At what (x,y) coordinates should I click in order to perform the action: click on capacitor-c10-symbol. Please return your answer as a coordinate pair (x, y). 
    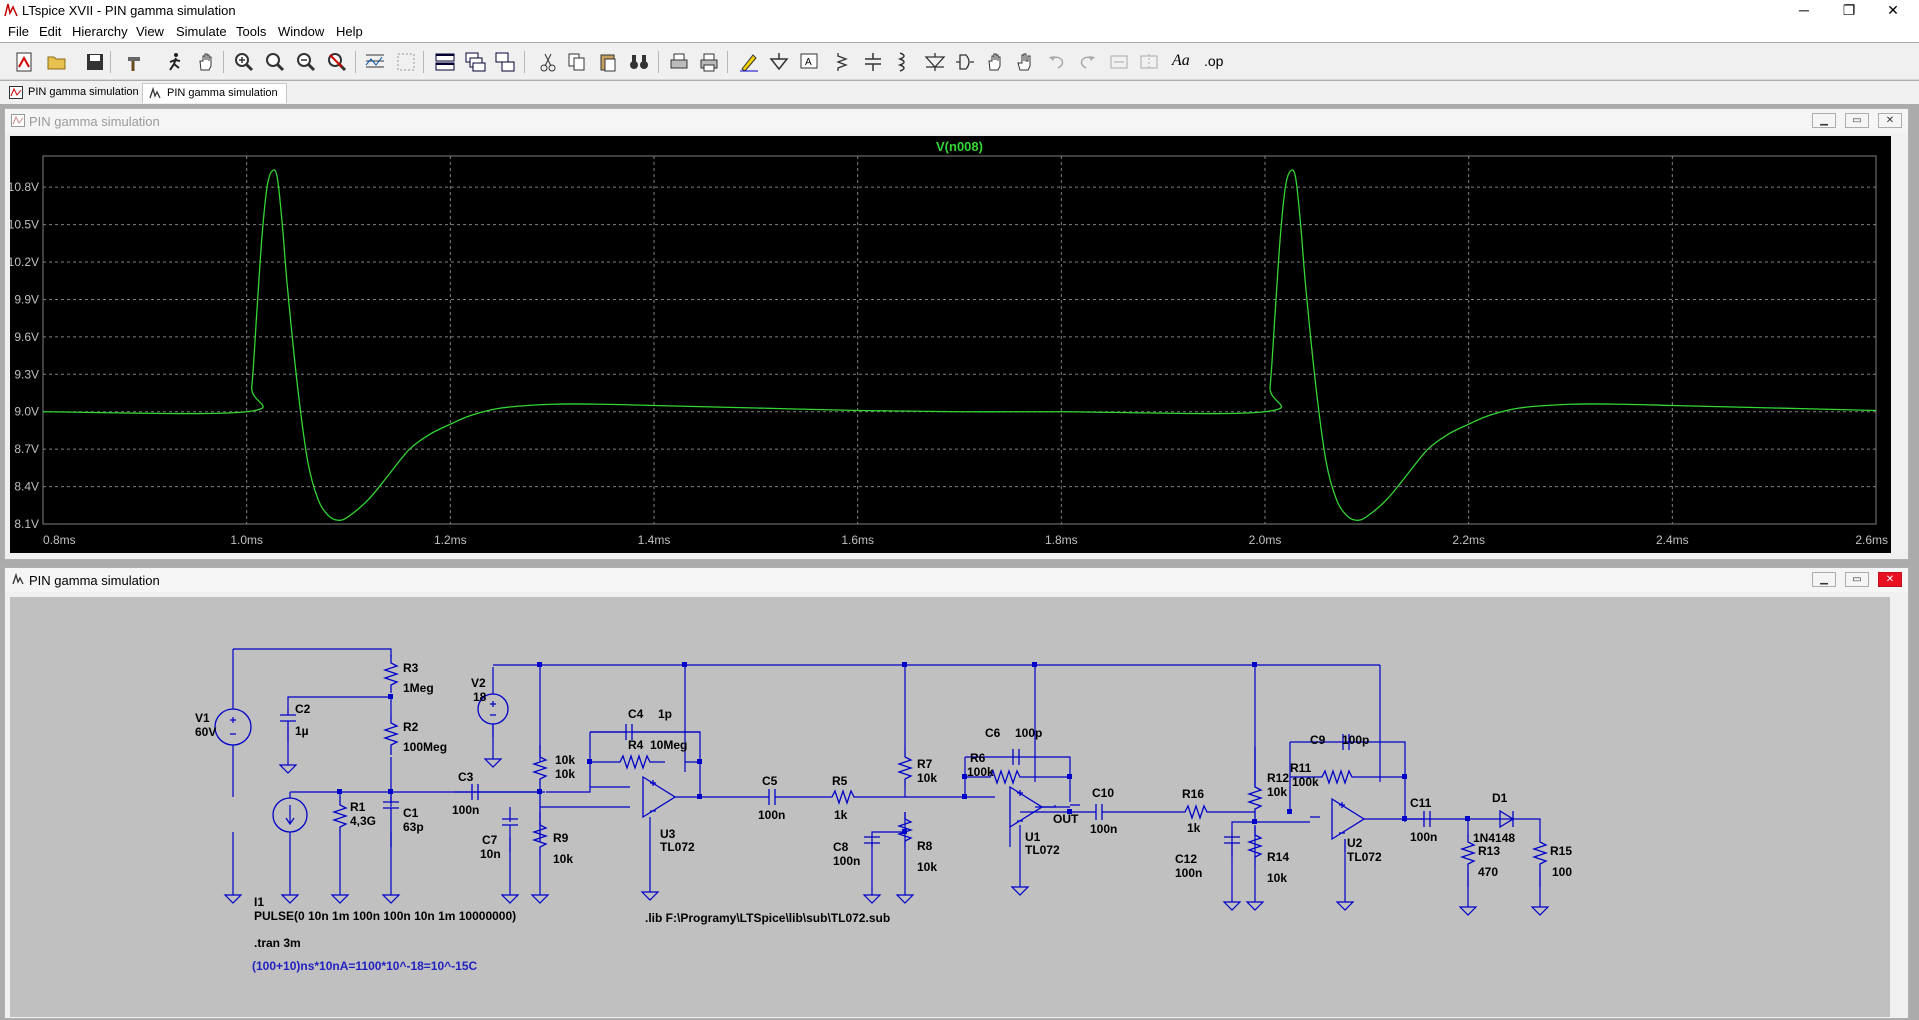
    Looking at the image, I should click on (1100, 812).